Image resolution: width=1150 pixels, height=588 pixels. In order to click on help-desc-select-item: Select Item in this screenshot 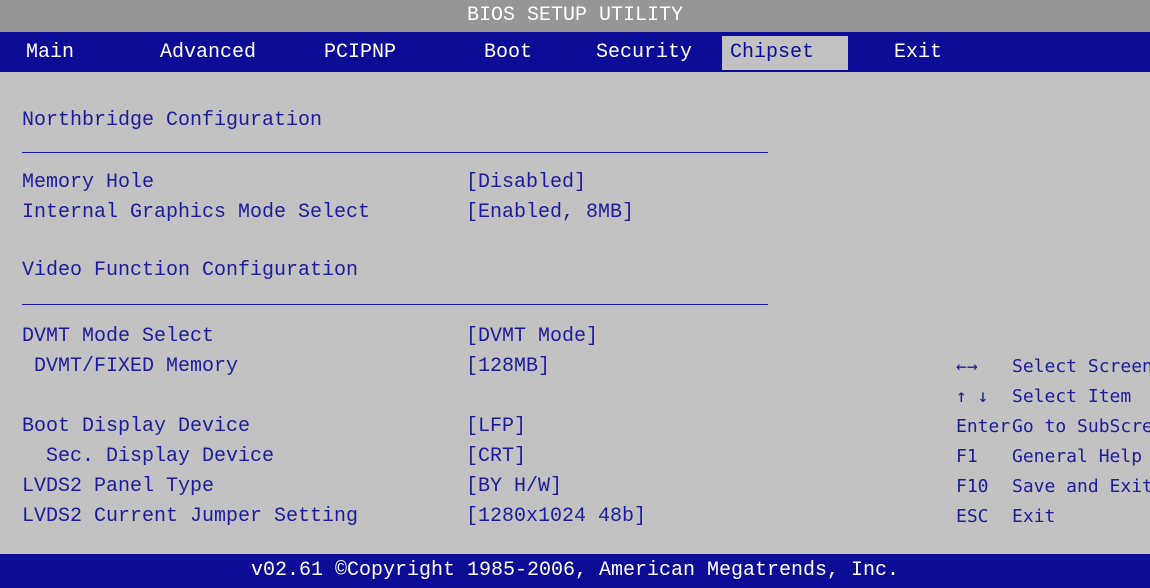, I will do `click(1072, 396)`.